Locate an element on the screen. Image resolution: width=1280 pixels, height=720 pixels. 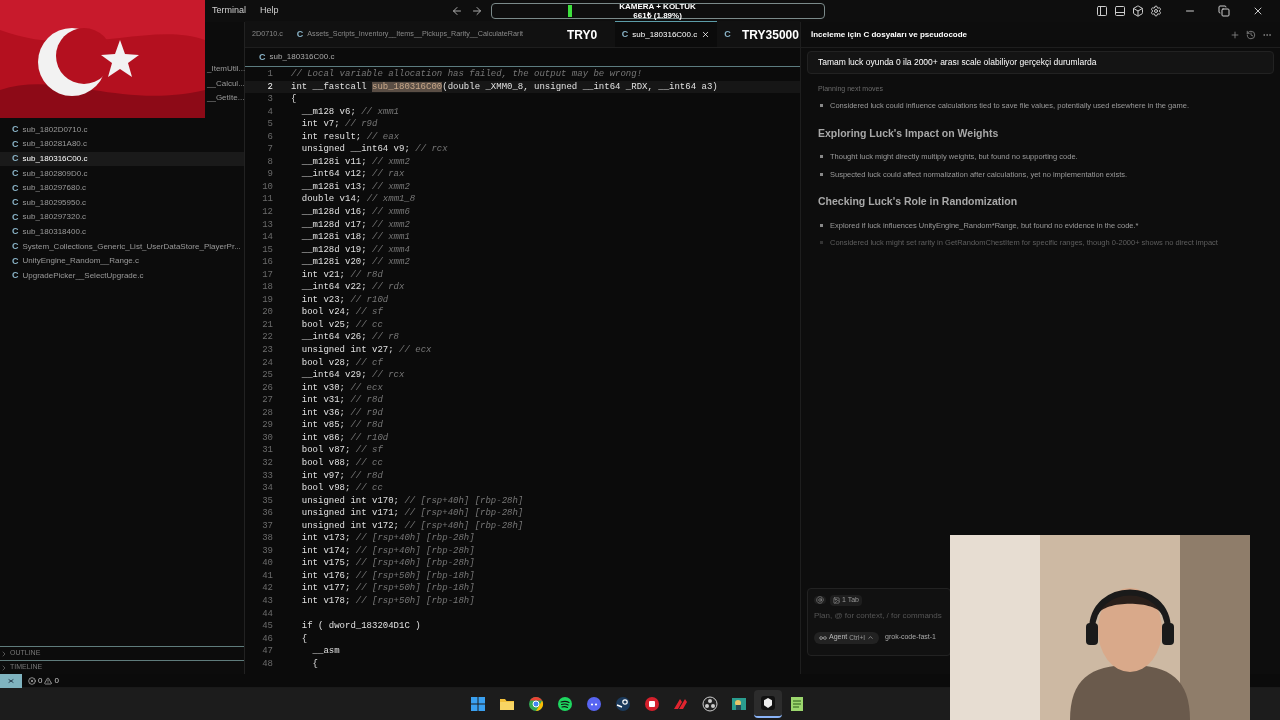
back-icon is located at coordinates (456, 11).